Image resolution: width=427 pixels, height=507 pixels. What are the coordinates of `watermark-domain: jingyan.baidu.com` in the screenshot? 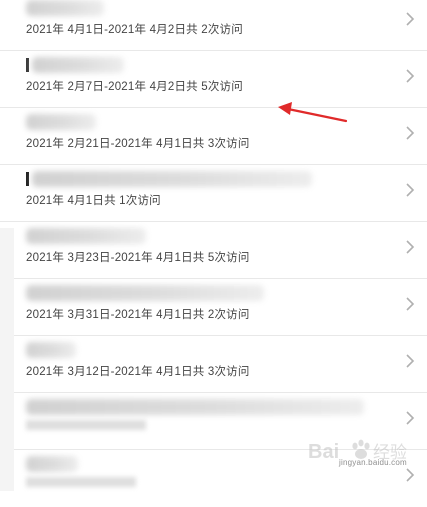 It's located at (373, 462).